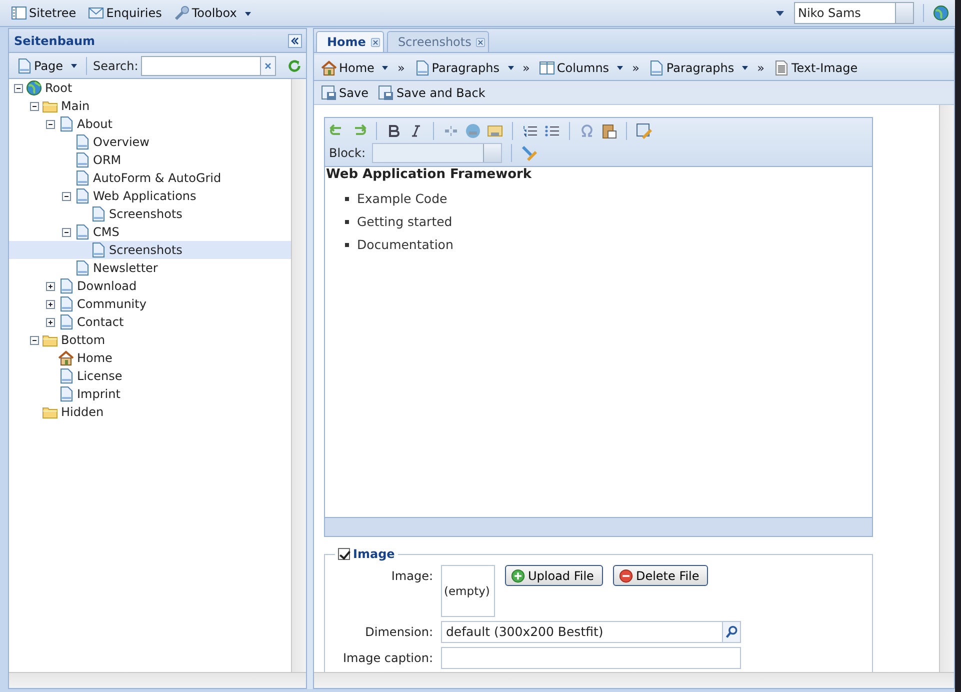  Describe the element at coordinates (150, 196) in the screenshot. I see `tree-item: Web Applications` at that location.